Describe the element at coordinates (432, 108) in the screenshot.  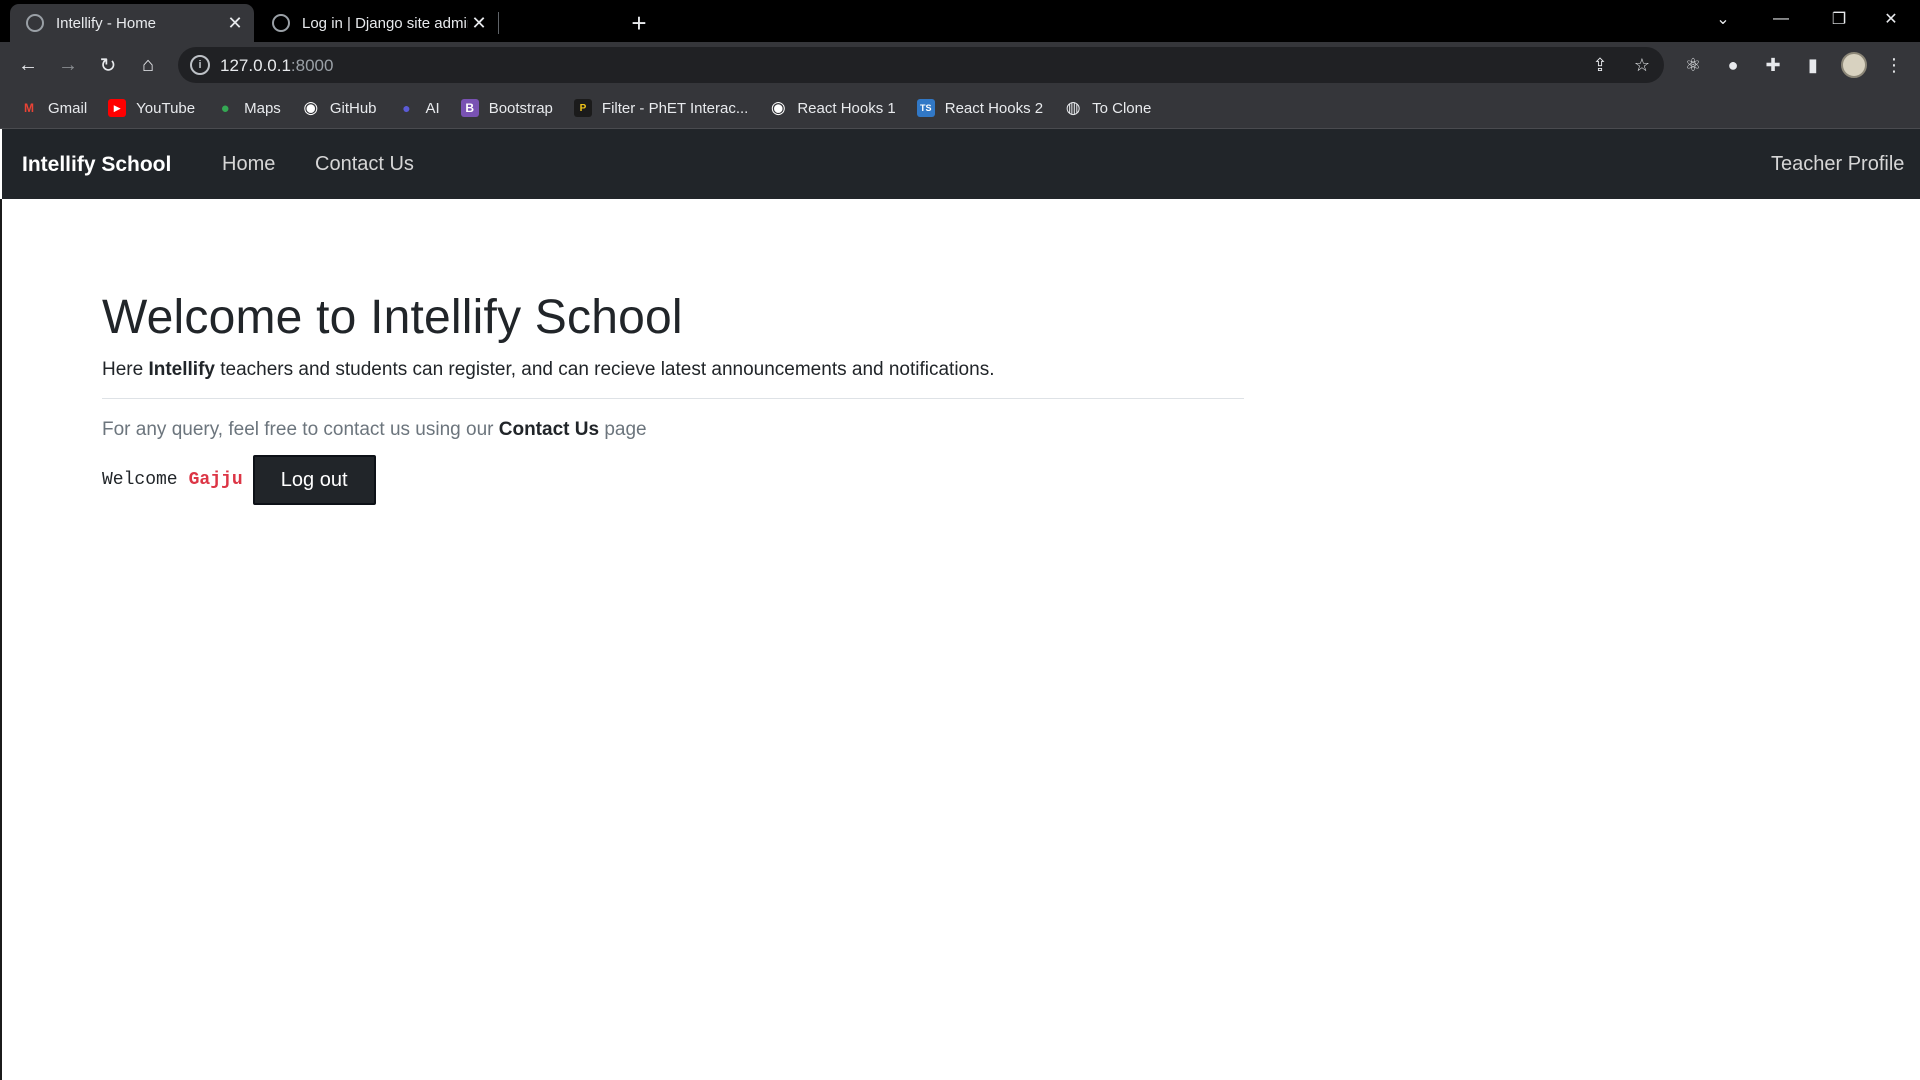
I see `bookmark-label: AI` at that location.